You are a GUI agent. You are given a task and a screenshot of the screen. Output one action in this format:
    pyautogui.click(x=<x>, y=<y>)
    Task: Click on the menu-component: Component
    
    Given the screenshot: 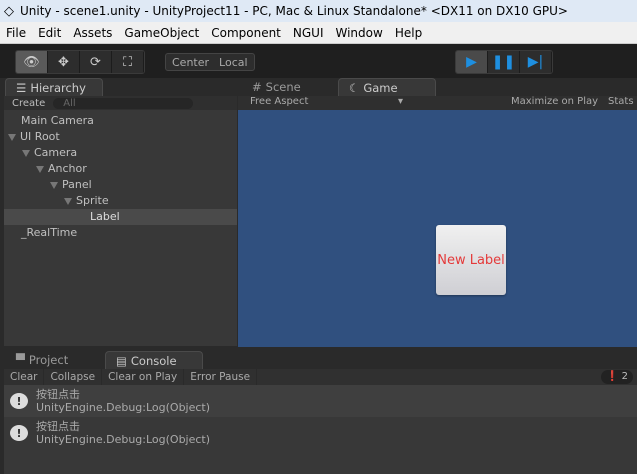 What is the action you would take?
    pyautogui.click(x=246, y=33)
    